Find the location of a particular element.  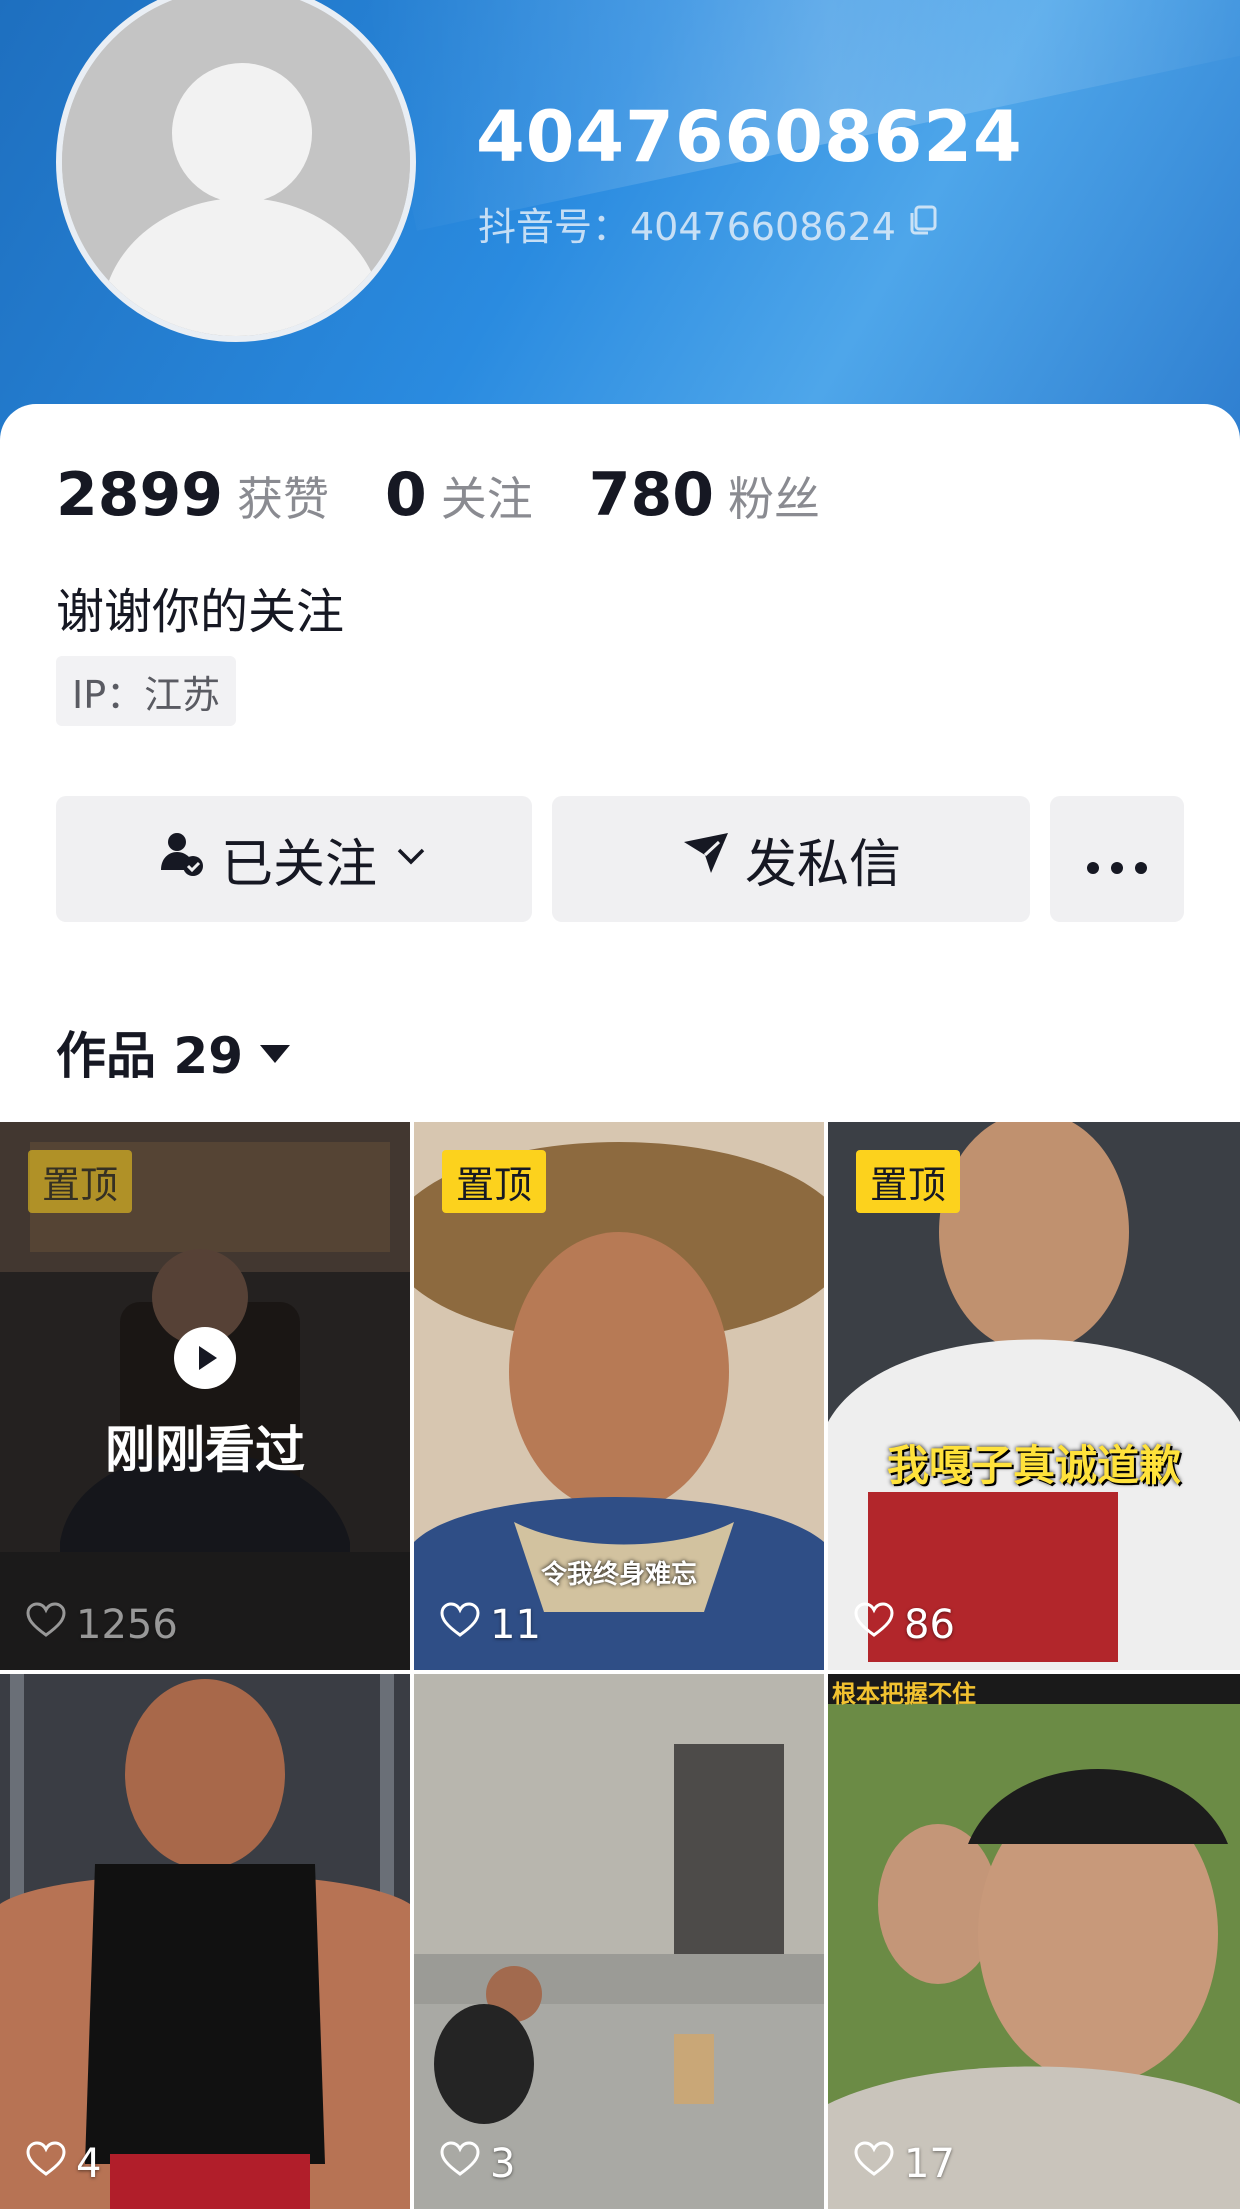

works-tab: 作品 29 is located at coordinates (174, 1052).